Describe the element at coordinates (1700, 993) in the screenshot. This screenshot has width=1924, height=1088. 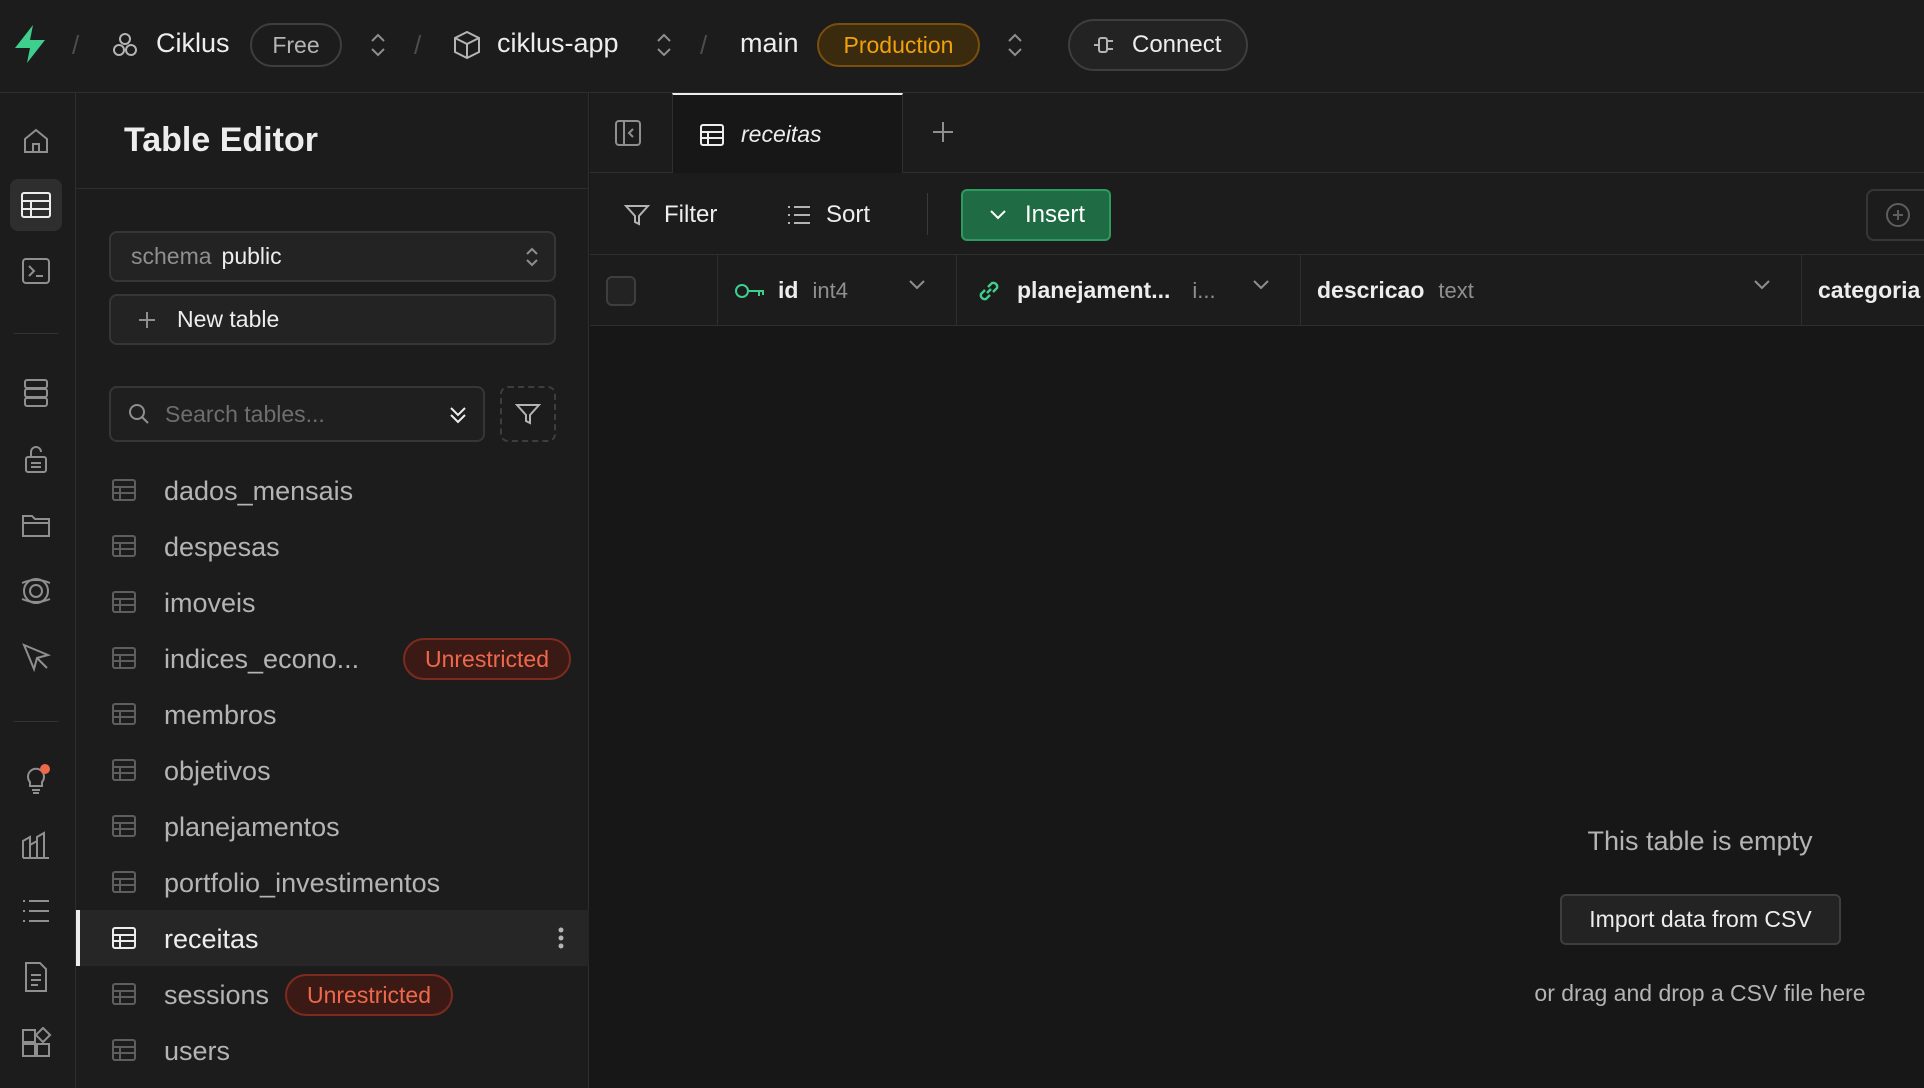
I see `empty-hint: or drag and drop a CSV file here` at that location.